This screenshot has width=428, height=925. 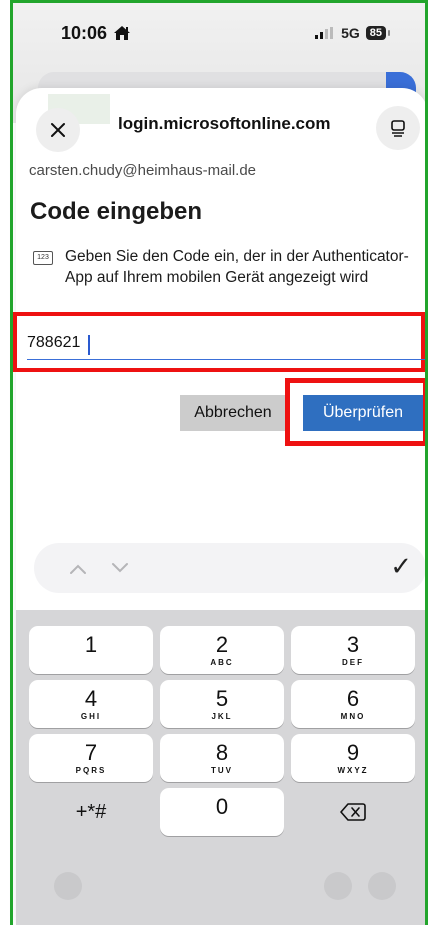 I want to click on key-digit: 3, so click(x=353, y=644).